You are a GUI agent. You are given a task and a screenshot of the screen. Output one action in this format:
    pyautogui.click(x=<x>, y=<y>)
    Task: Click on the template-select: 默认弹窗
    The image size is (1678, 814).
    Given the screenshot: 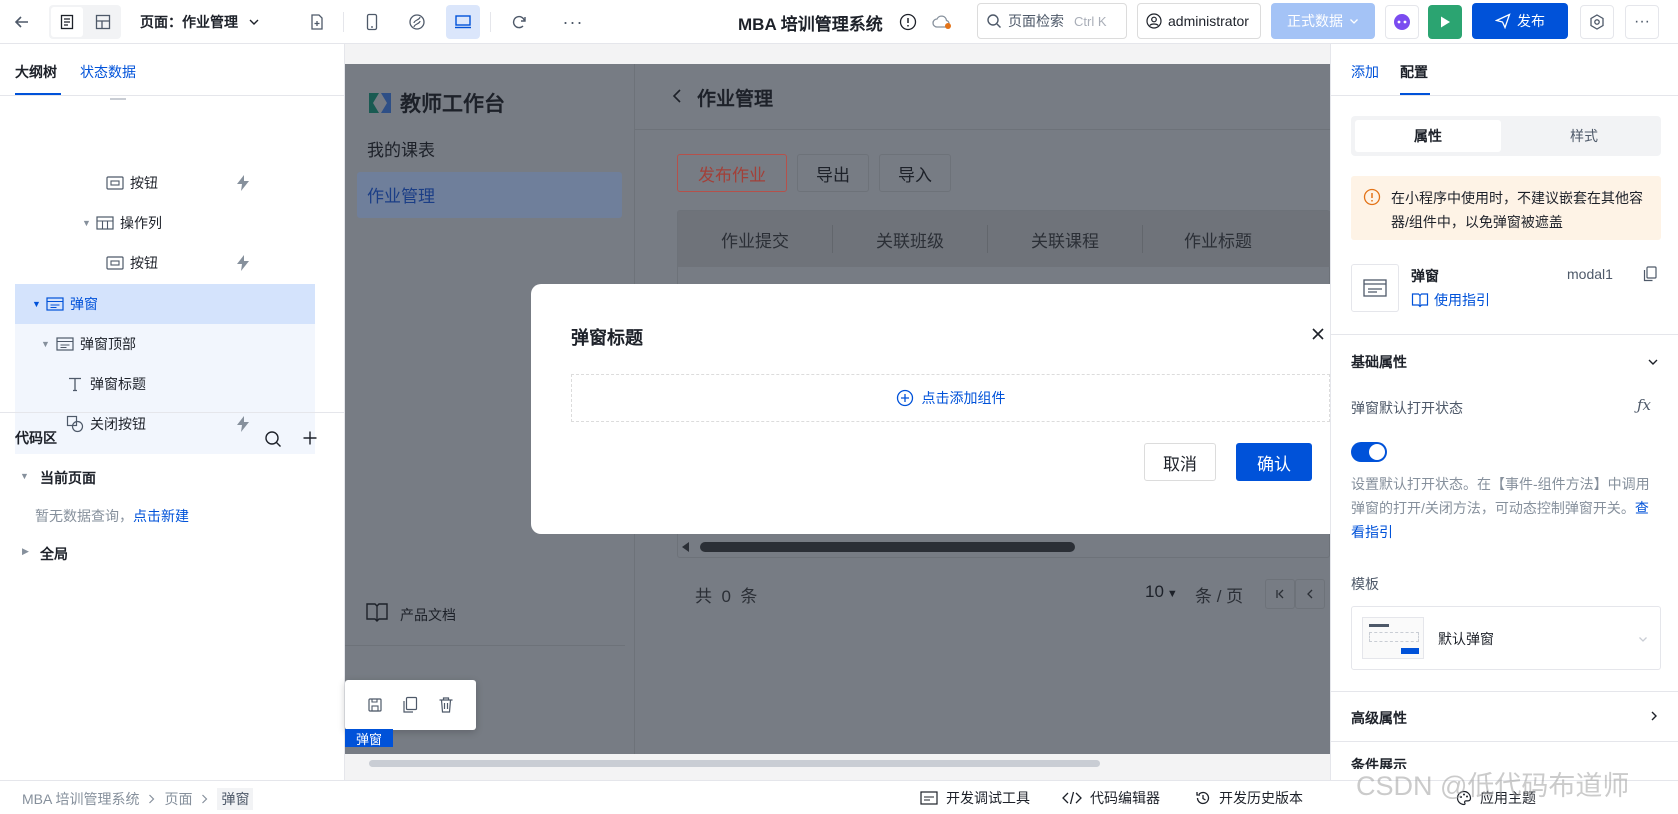 What is the action you would take?
    pyautogui.click(x=1506, y=638)
    